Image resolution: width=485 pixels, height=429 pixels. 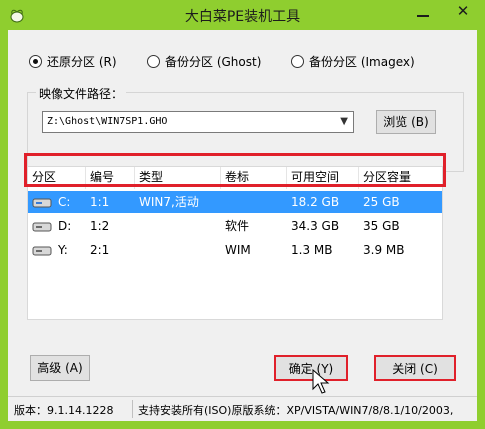 What do you see at coordinates (35, 61) in the screenshot?
I see `restore-radio` at bounding box center [35, 61].